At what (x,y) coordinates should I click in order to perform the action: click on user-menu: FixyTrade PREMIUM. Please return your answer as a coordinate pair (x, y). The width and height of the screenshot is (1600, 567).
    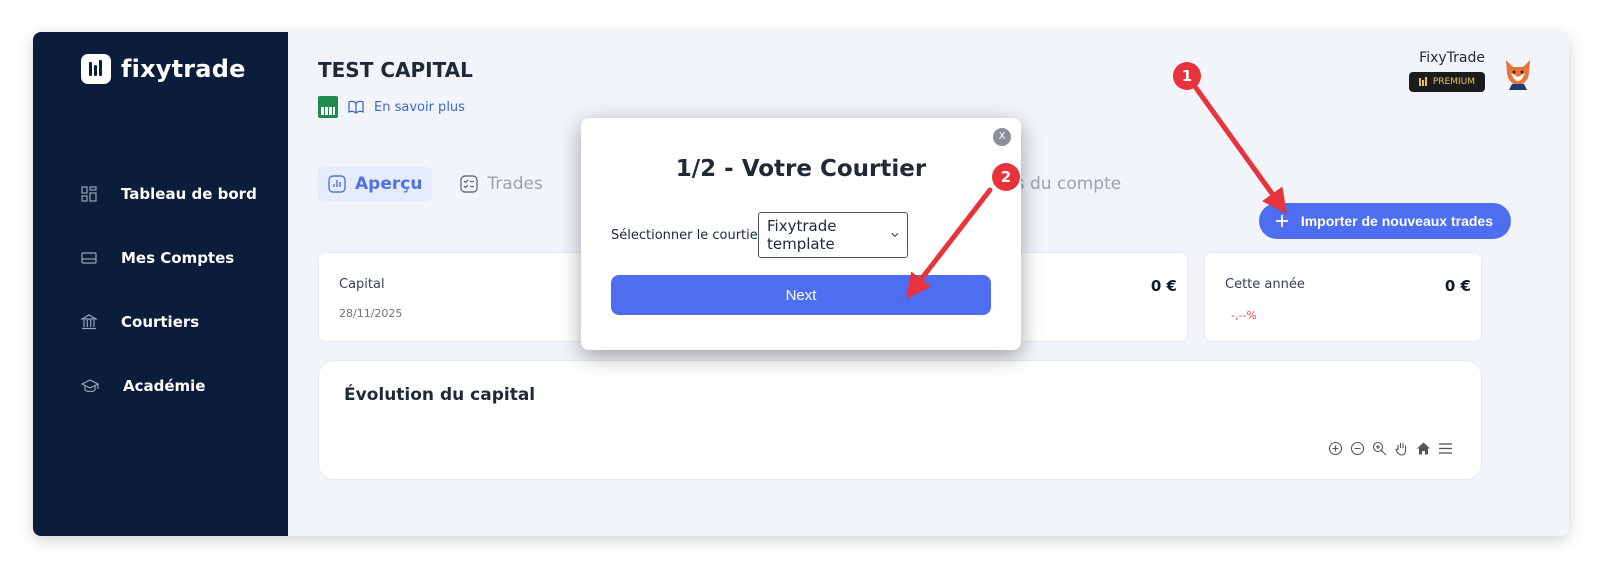
    Looking at the image, I should click on (1470, 71).